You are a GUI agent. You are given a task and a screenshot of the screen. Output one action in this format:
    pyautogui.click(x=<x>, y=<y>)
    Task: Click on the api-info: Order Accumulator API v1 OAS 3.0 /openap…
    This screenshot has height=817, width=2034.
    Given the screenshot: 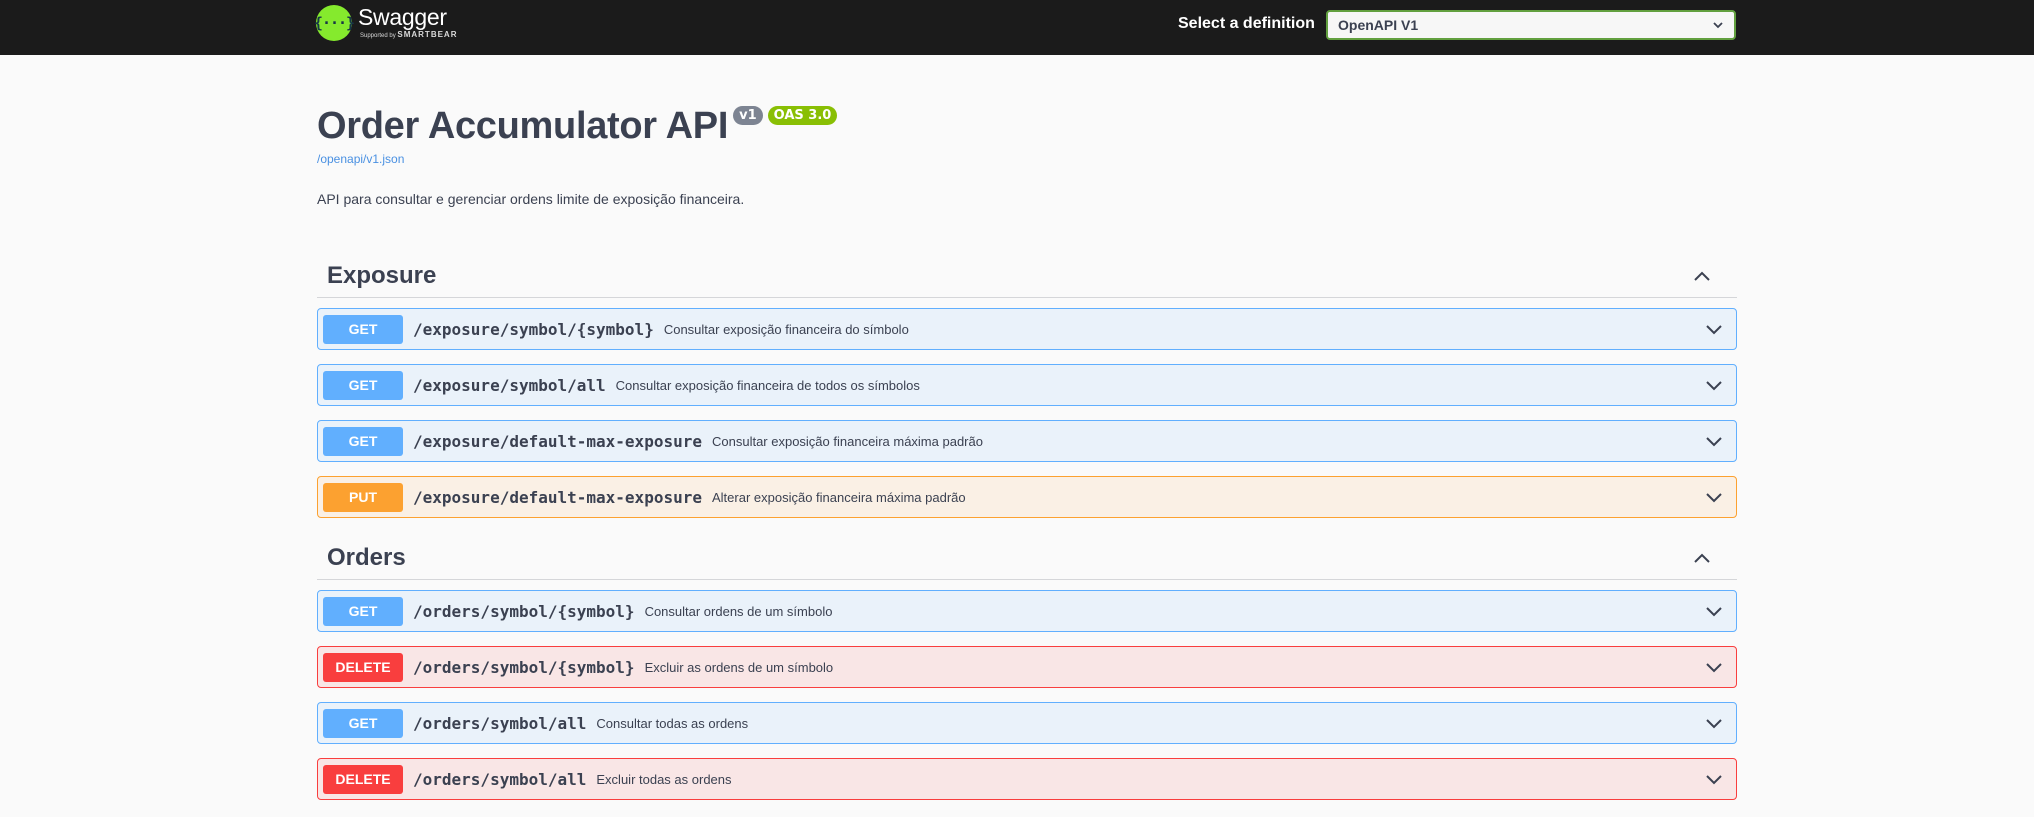 What is the action you would take?
    pyautogui.click(x=1027, y=153)
    